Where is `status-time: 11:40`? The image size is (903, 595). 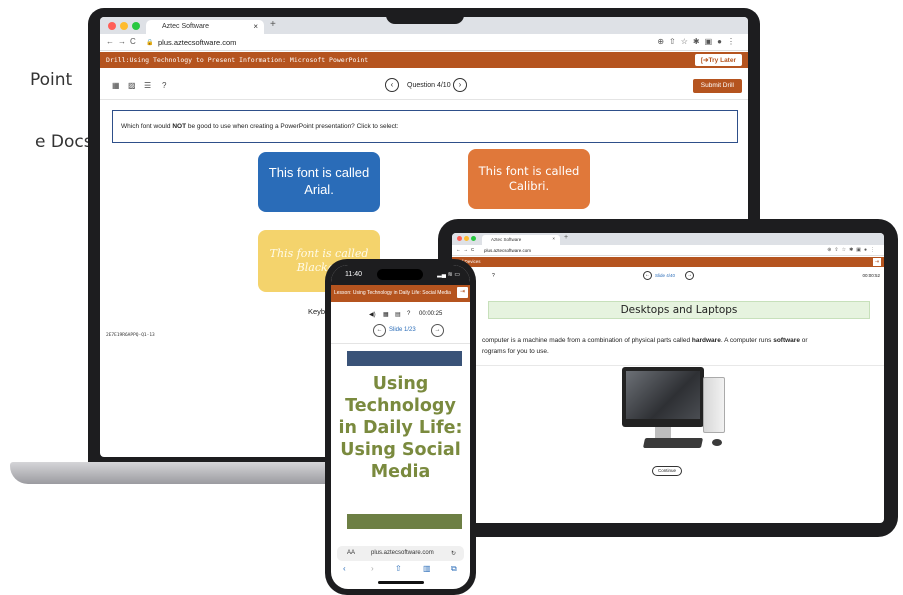
status-time: 11:40 is located at coordinates (353, 274).